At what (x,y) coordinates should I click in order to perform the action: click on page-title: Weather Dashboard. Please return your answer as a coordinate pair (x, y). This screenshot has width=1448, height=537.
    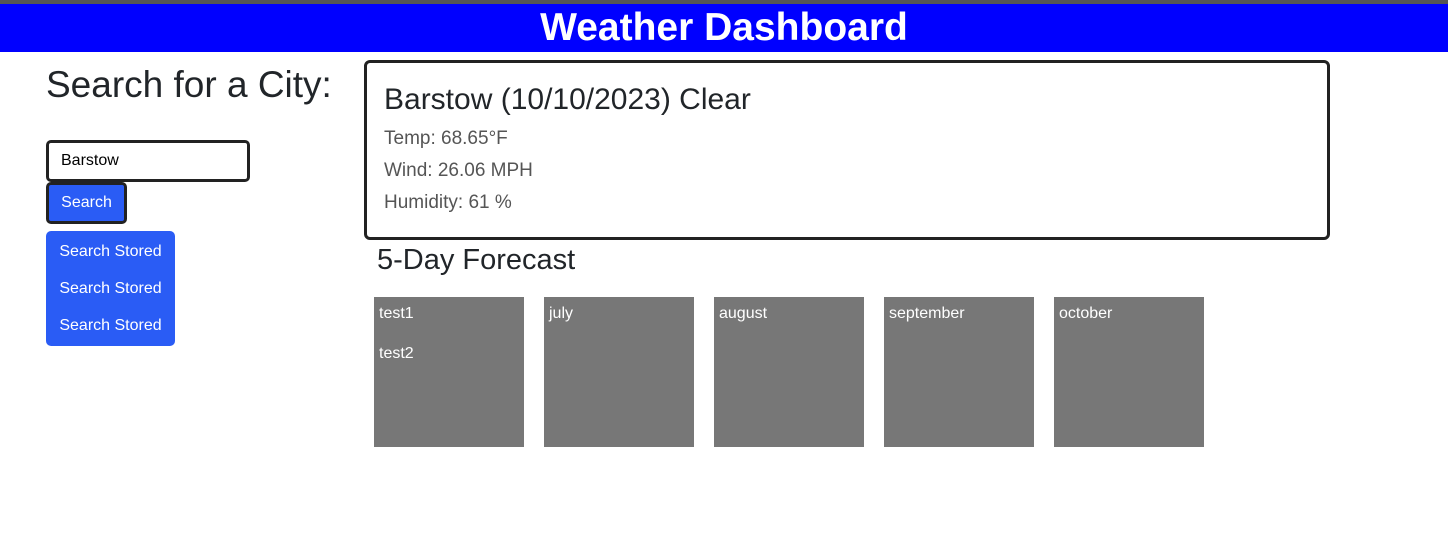
    Looking at the image, I should click on (724, 27).